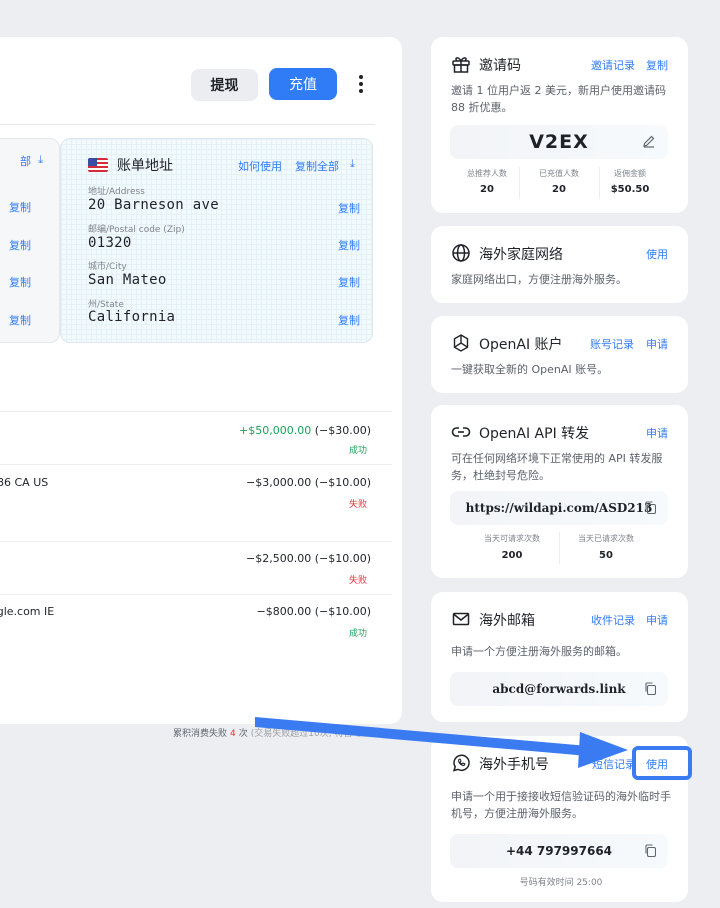  What do you see at coordinates (441, 742) in the screenshot?
I see `annotation-arrow` at bounding box center [441, 742].